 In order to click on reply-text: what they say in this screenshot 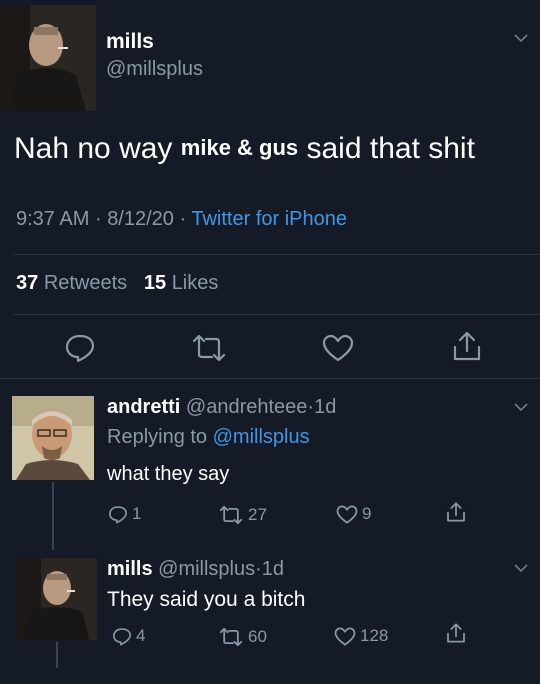, I will do `click(168, 474)`.